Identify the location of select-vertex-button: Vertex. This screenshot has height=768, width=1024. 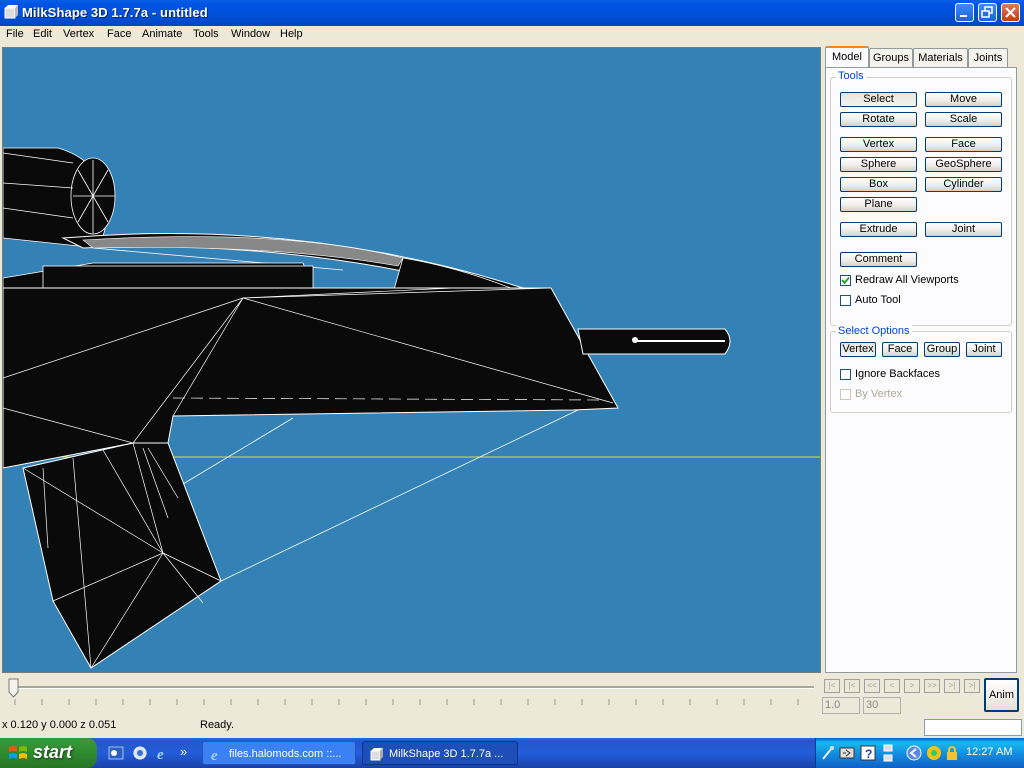
(858, 349).